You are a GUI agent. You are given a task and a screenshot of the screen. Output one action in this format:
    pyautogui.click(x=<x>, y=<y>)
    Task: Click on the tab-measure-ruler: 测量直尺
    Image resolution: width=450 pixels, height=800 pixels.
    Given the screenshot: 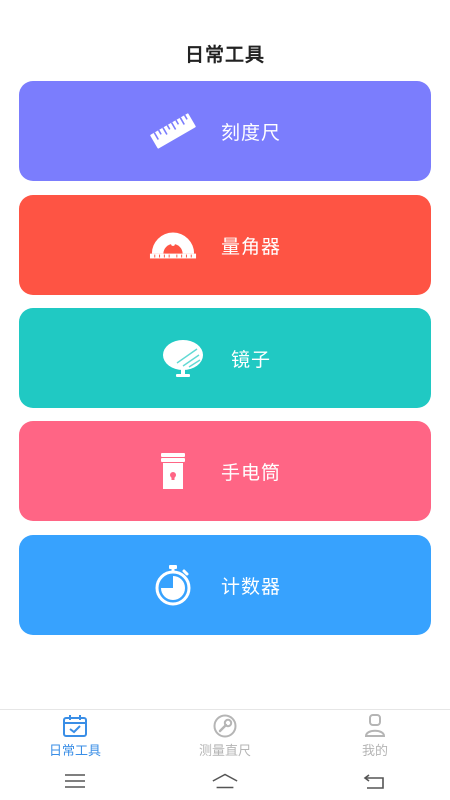 What is the action you would take?
    pyautogui.click(x=225, y=736)
    